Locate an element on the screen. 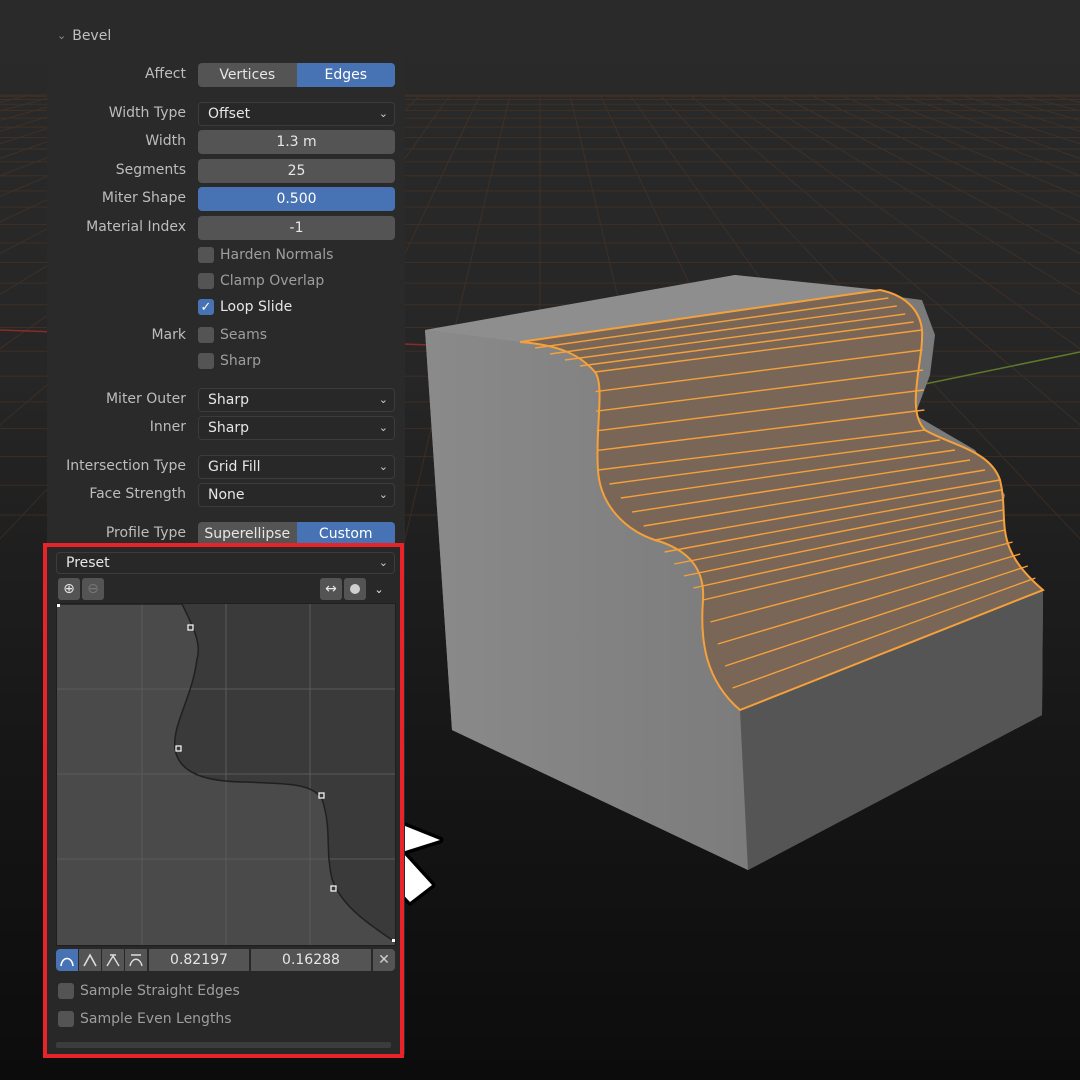 This screenshot has height=1080, width=1080. width-label: Width is located at coordinates (165, 141).